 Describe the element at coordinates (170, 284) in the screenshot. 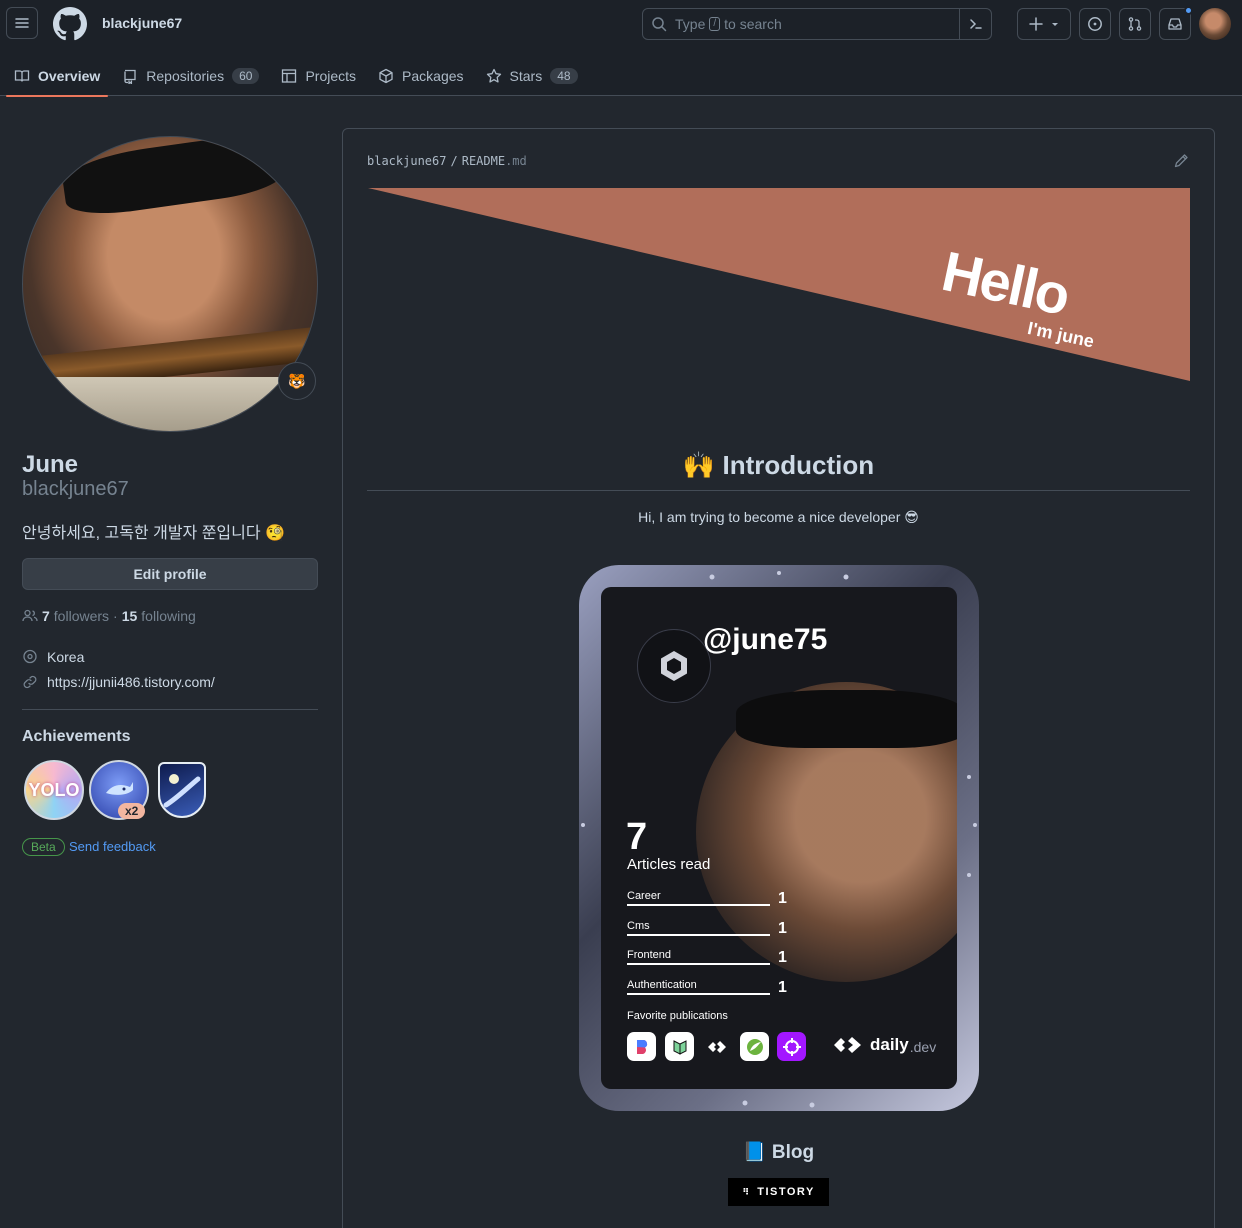

I see `profile-avatar` at that location.